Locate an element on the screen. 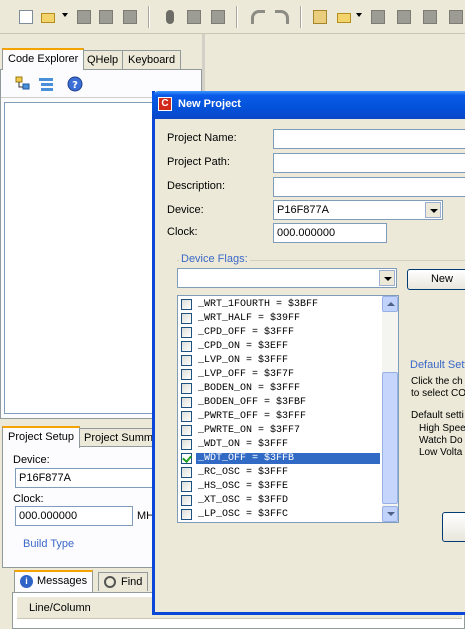  build-type-link: Build Type is located at coordinates (48, 544).